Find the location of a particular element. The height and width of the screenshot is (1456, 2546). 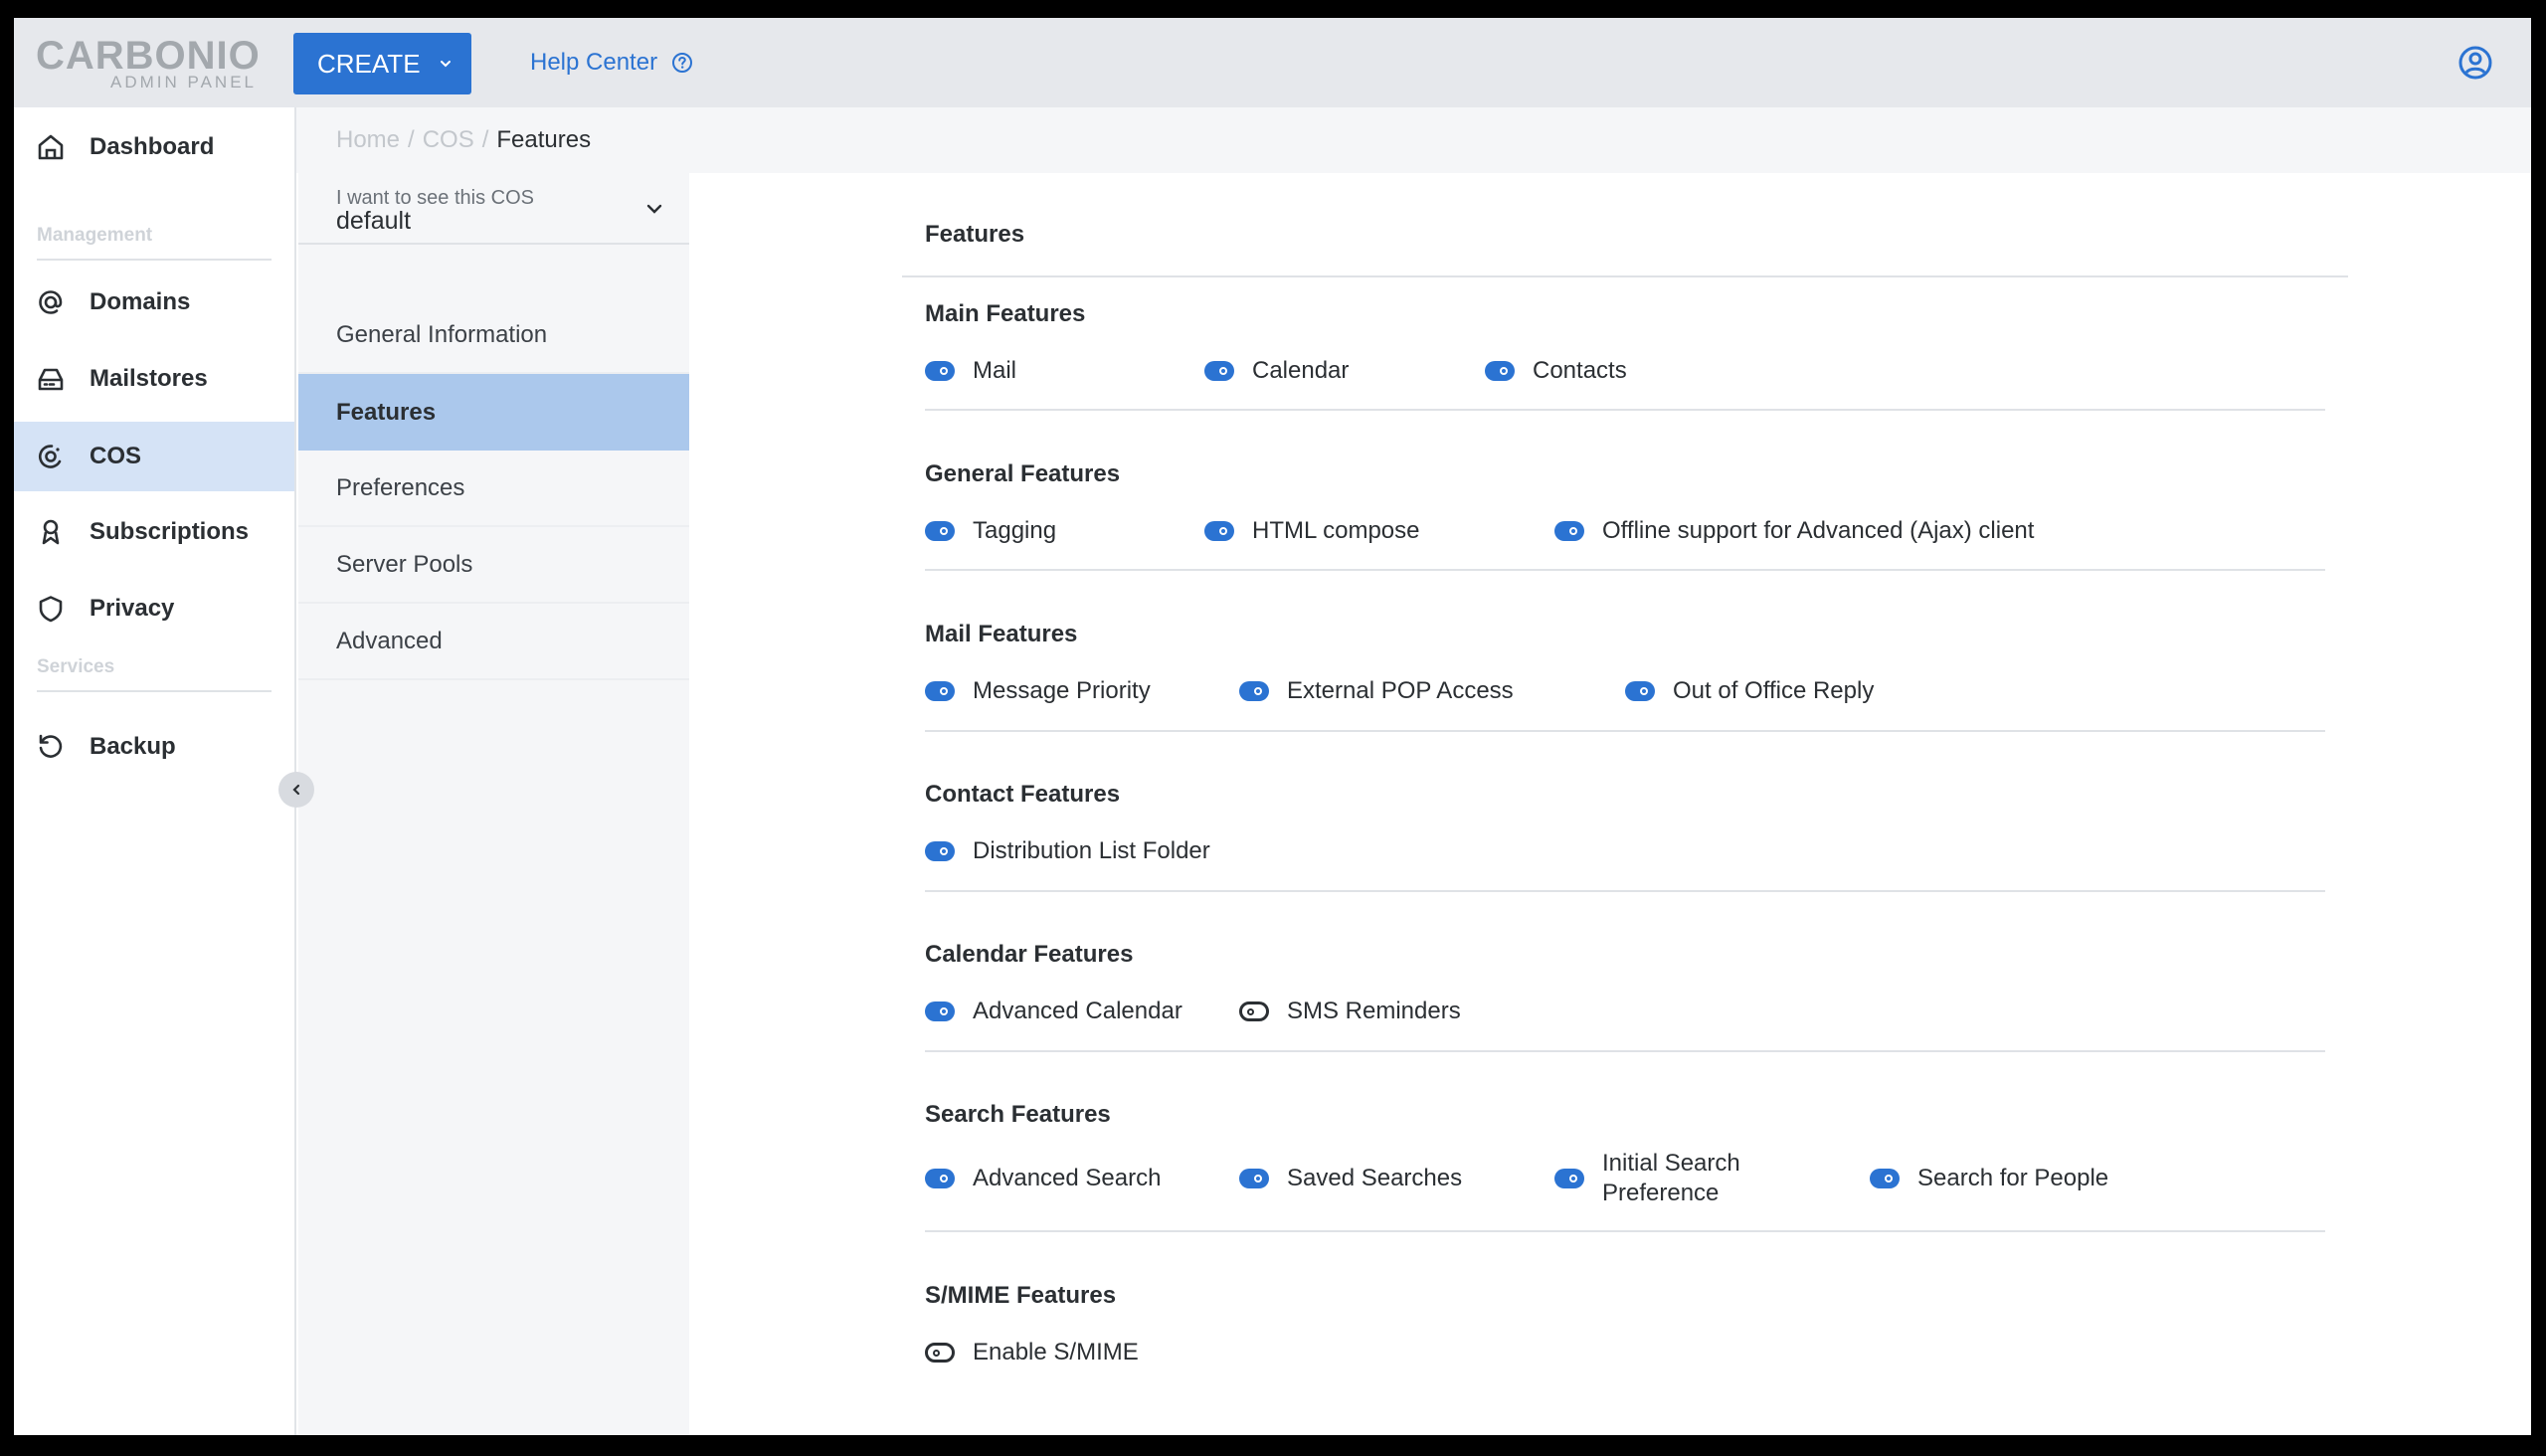

feature-toggle-initial-search-preference: Initial Search Preference is located at coordinates (1652, 1178).